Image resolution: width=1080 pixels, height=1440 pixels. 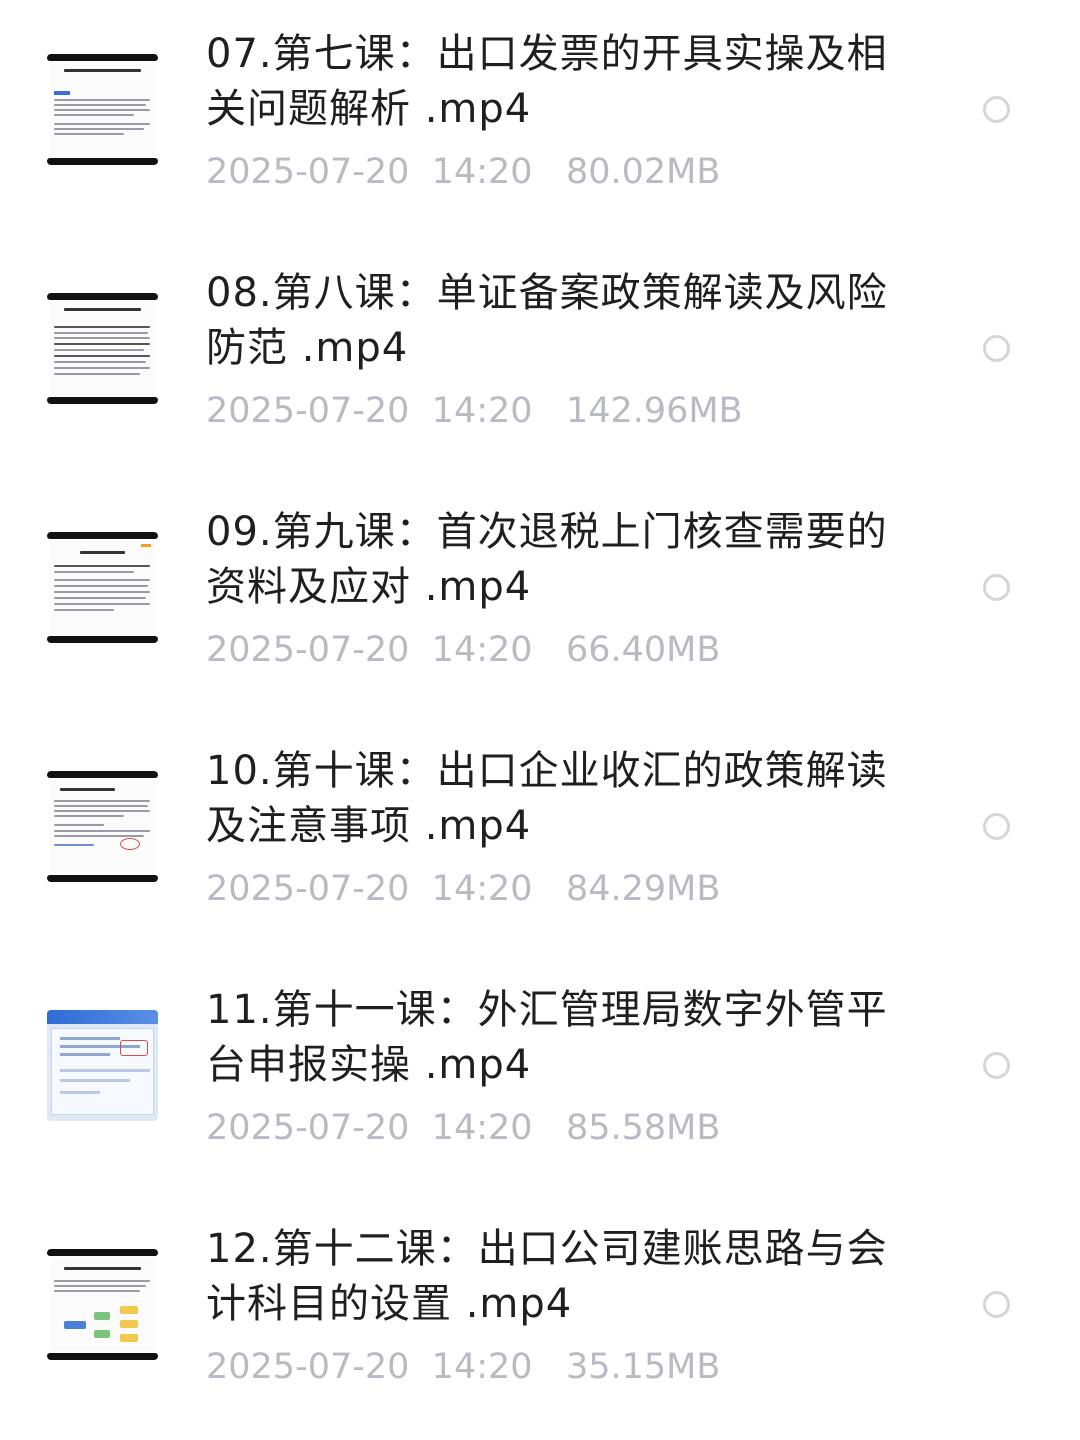 What do you see at coordinates (566, 560) in the screenshot?
I see `file-title: 09.第九课：首次退税上门核查需要的资料及应对 .mp4` at bounding box center [566, 560].